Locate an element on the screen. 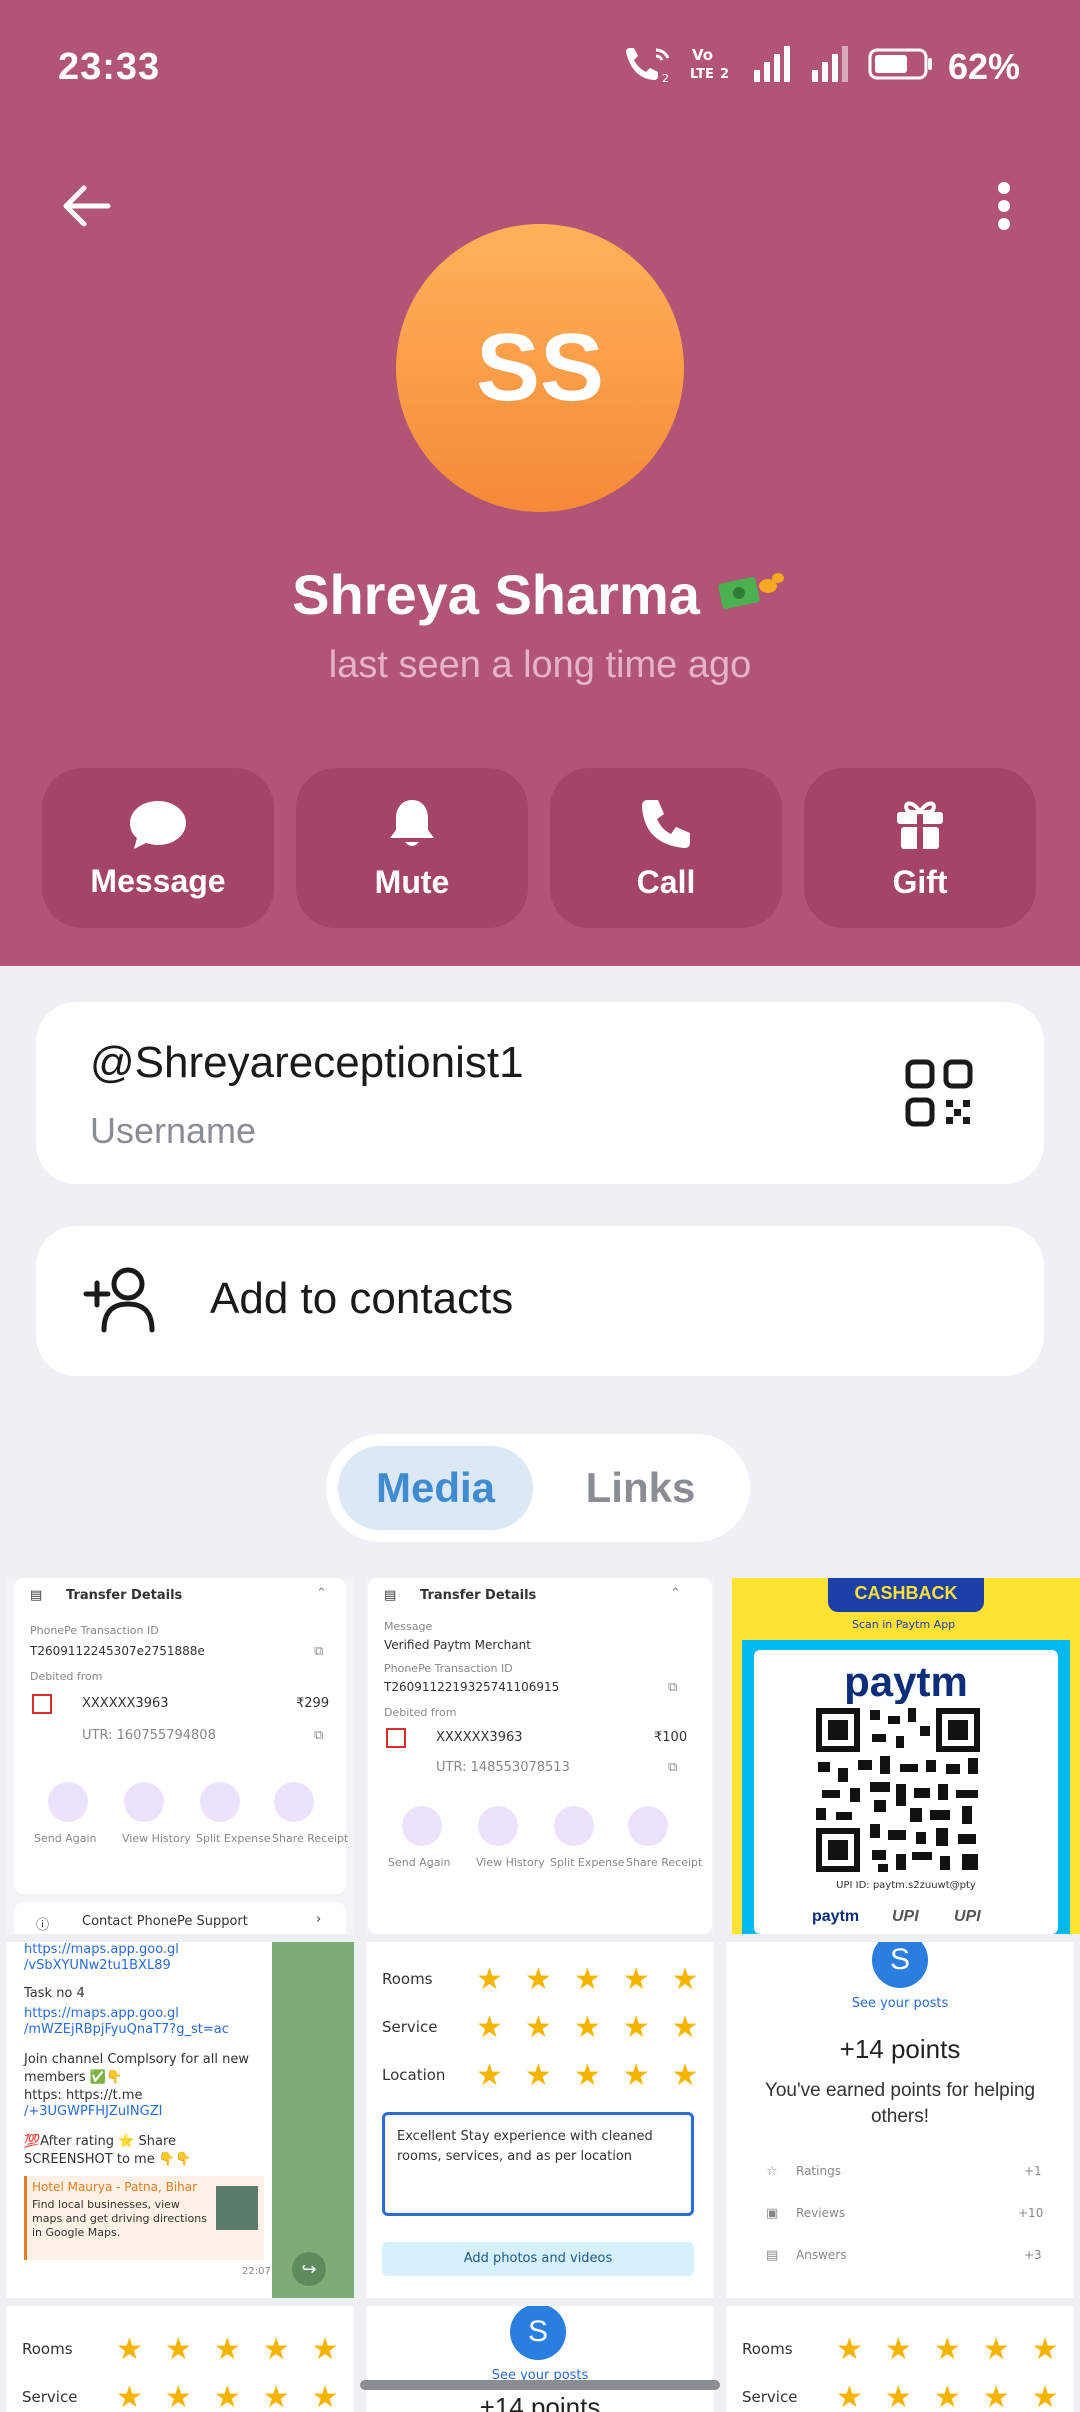 The width and height of the screenshot is (1080, 2412). status-bar: 23:33 2 Vo LTE 2 62% is located at coordinates (540, 70).